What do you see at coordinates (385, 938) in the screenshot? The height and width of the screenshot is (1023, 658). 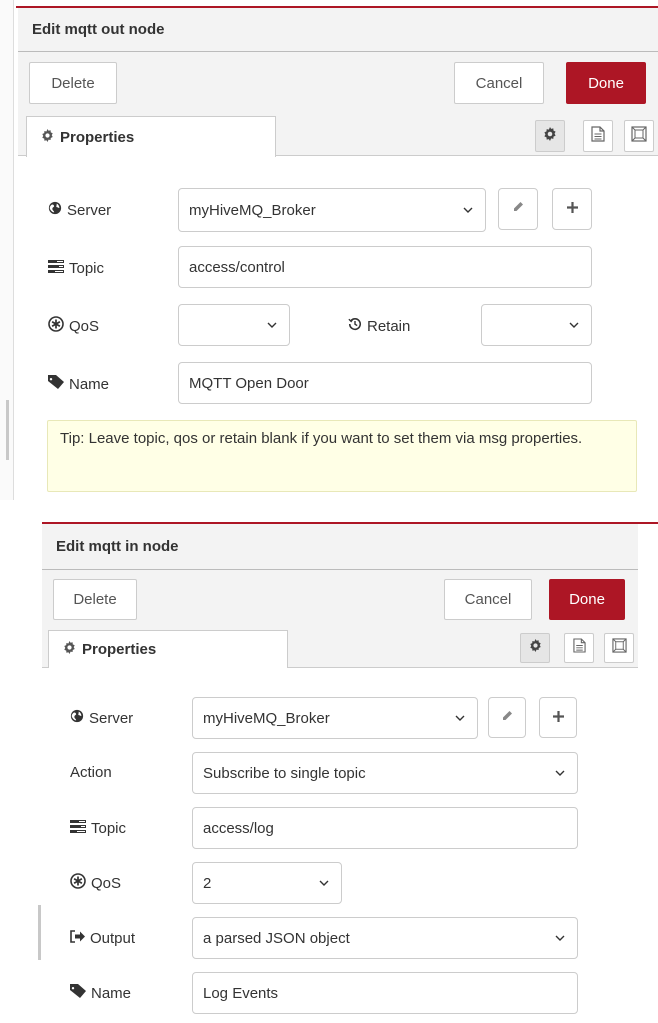 I see `panel2-output-select: a parsed JSON object` at bounding box center [385, 938].